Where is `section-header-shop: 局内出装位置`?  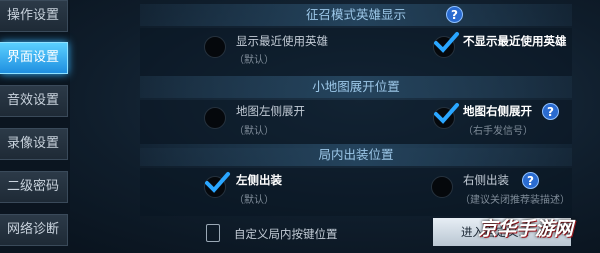 section-header-shop: 局内出装位置 is located at coordinates (356, 155).